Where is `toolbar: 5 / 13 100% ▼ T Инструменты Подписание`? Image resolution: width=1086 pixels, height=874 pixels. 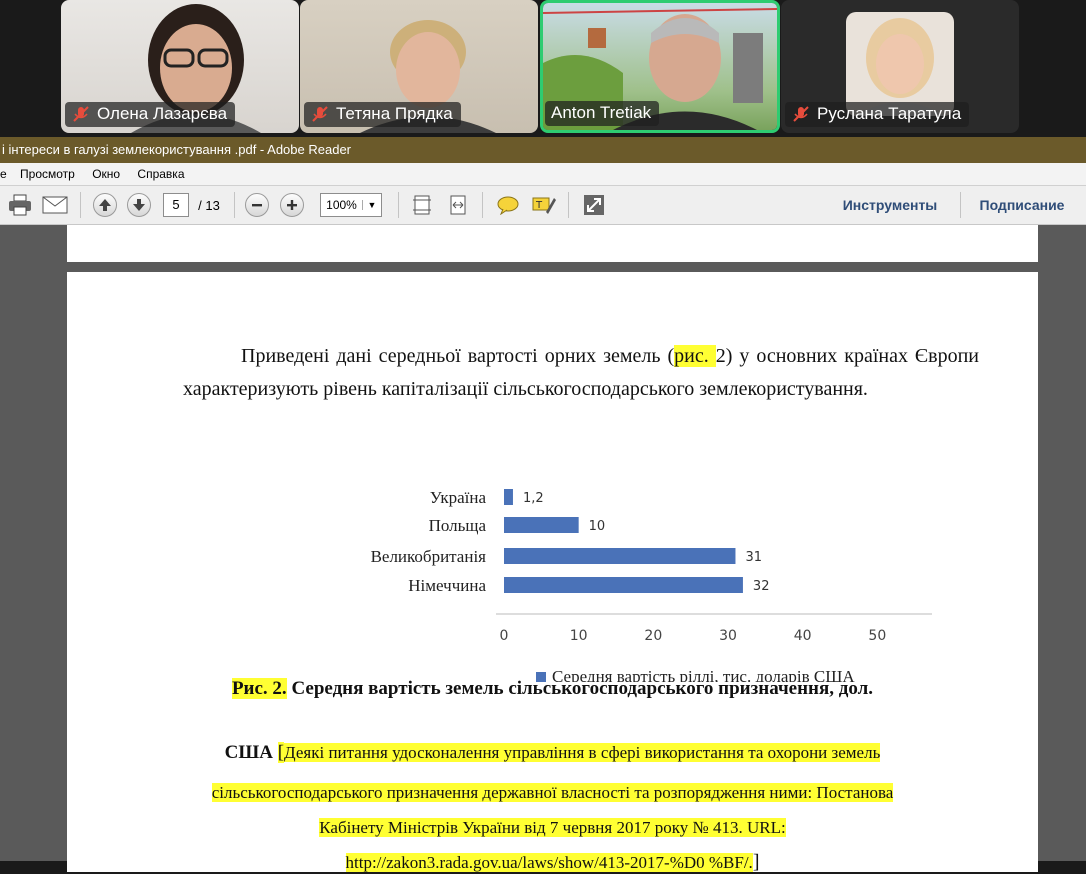 toolbar: 5 / 13 100% ▼ T Инструменты Подписание is located at coordinates (543, 205).